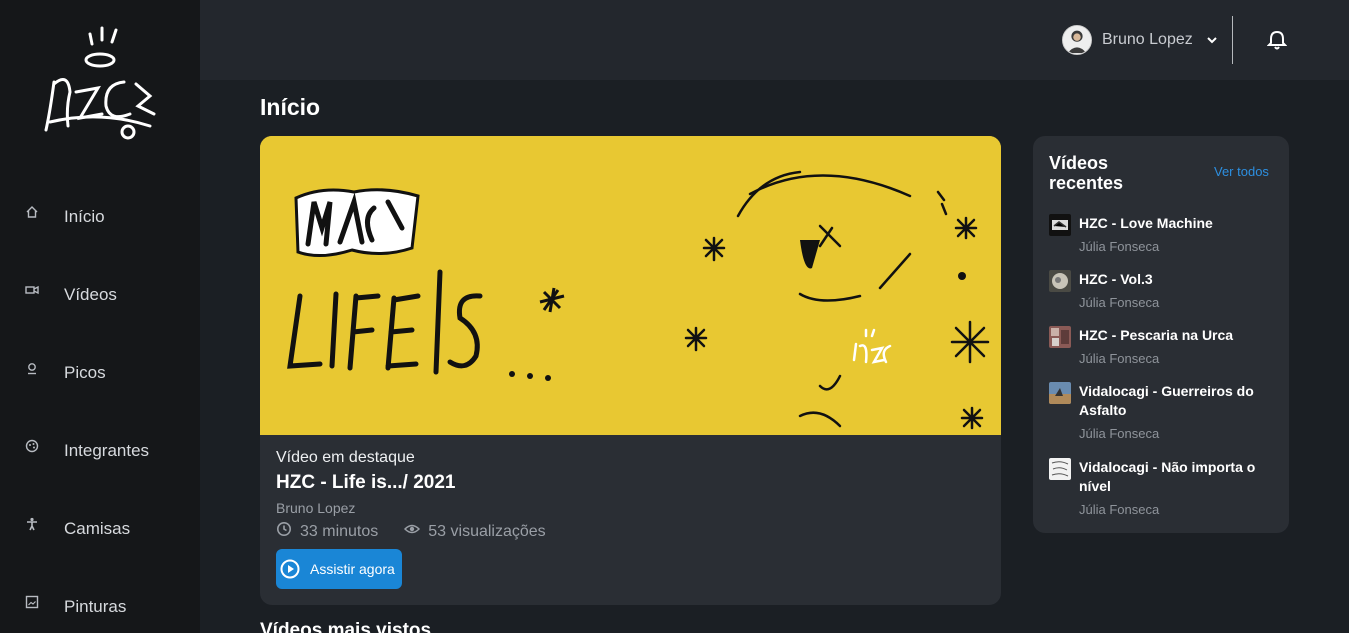 This screenshot has height=633, width=1349. What do you see at coordinates (95, 606) in the screenshot?
I see `sidebar-item-label: Pinturas` at bounding box center [95, 606].